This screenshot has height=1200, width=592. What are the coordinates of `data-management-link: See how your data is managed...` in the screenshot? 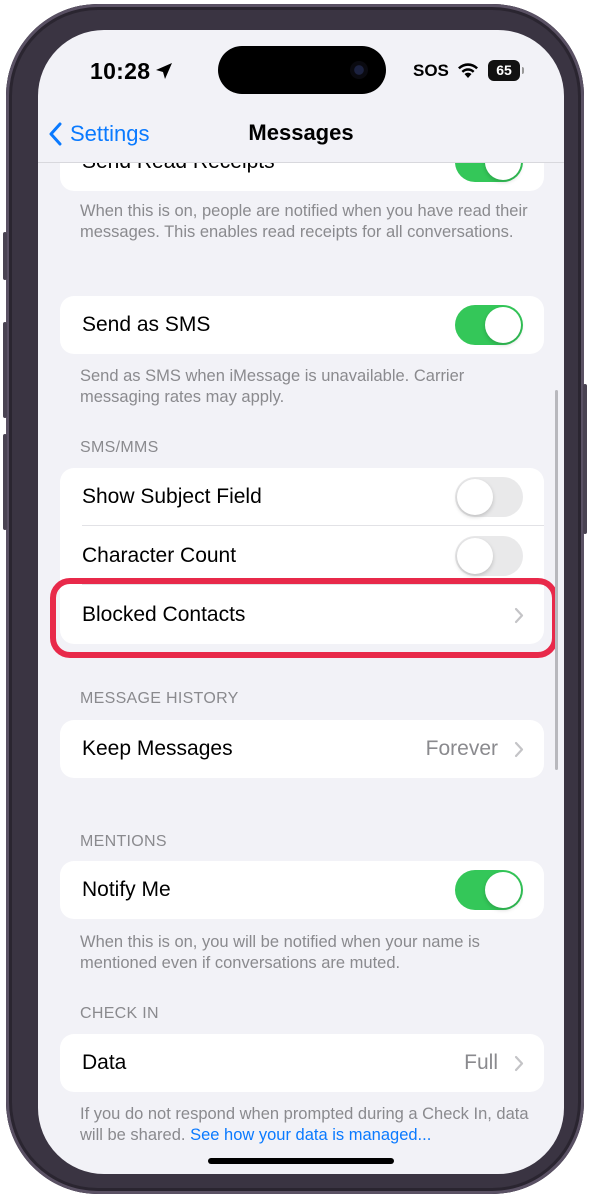 It's located at (310, 1135).